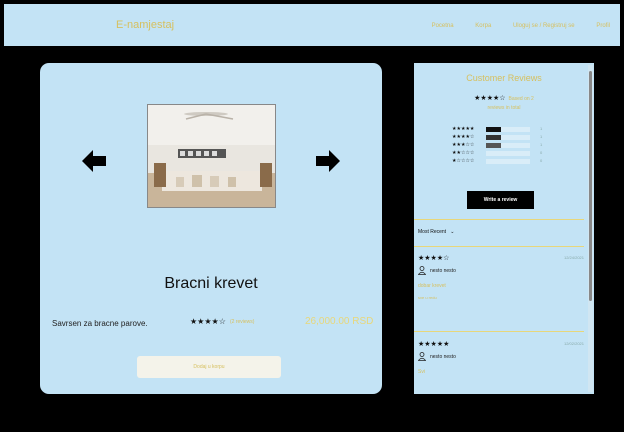  Describe the element at coordinates (463, 145) in the screenshot. I see `breakdown-stars: ★★★☆☆` at that location.